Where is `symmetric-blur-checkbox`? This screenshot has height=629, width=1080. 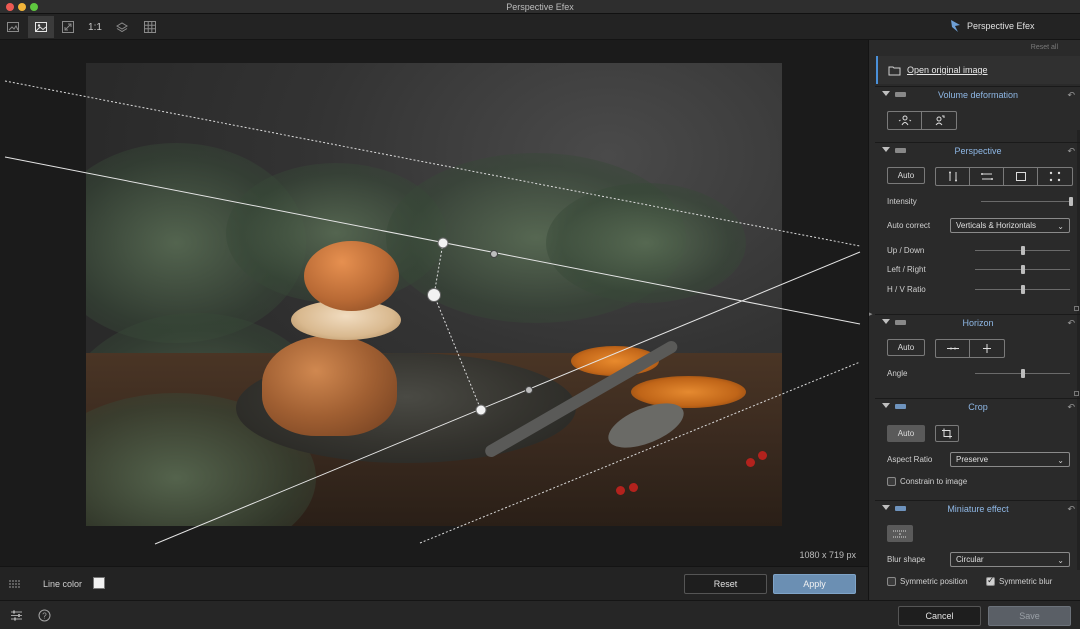
symmetric-blur-checkbox is located at coordinates (990, 580).